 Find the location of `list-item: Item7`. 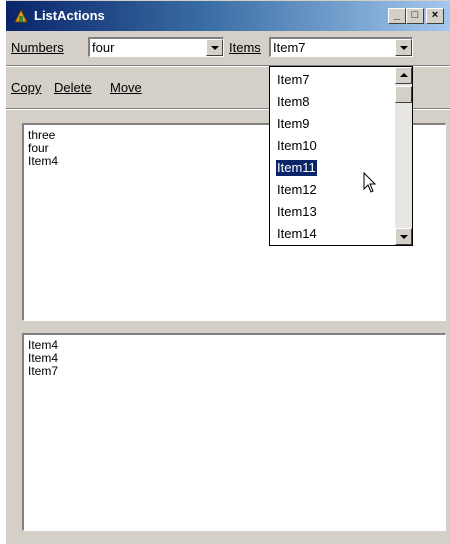

list-item: Item7 is located at coordinates (43, 371).